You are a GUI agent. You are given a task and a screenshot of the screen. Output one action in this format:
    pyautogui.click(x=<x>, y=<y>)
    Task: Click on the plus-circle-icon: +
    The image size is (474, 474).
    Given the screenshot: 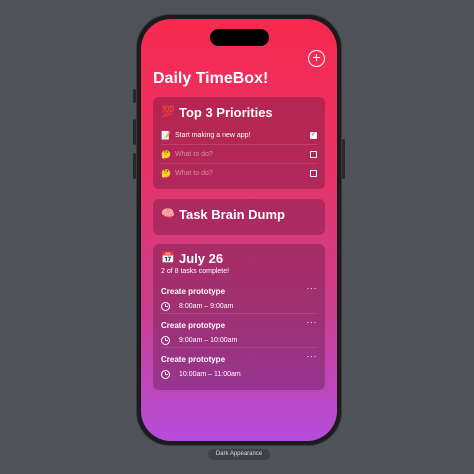 What is the action you would take?
    pyautogui.click(x=316, y=58)
    